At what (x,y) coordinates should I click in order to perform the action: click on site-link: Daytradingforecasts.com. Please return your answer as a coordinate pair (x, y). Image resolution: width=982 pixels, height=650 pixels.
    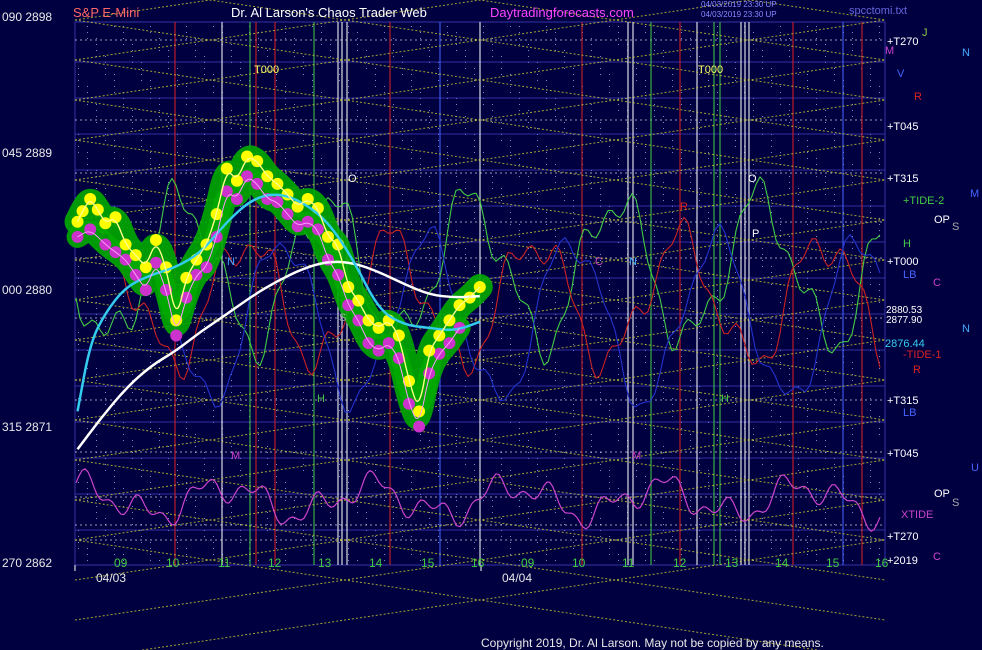
    Looking at the image, I should click on (562, 12).